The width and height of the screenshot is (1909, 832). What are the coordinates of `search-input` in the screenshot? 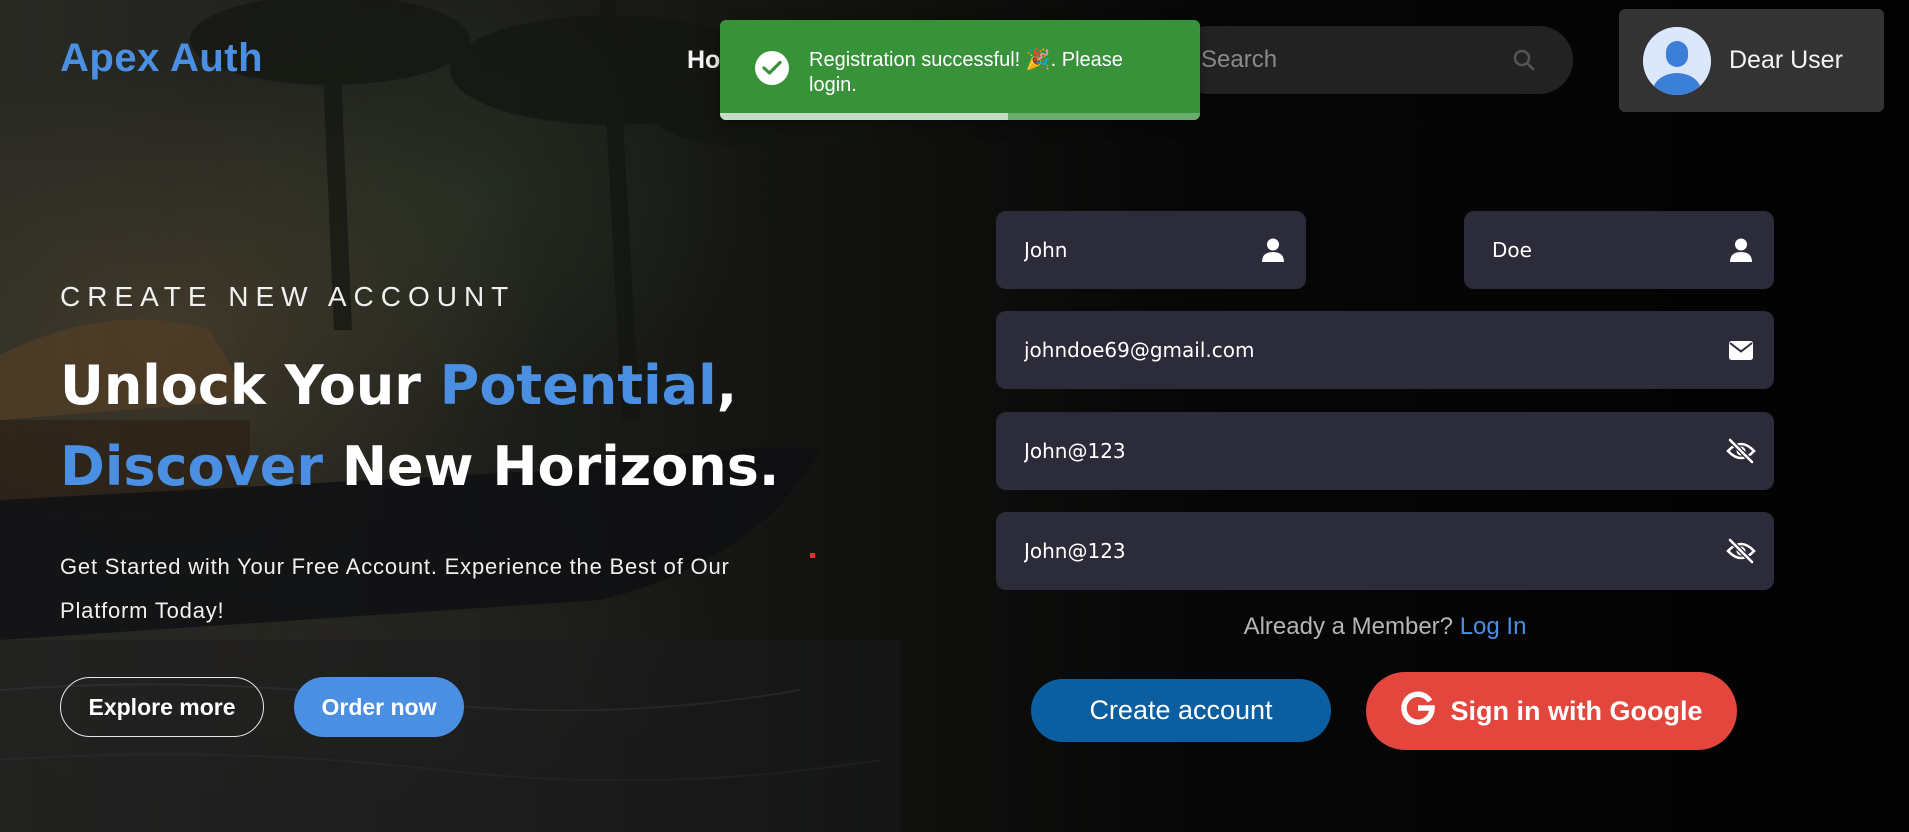 It's located at (1356, 60).